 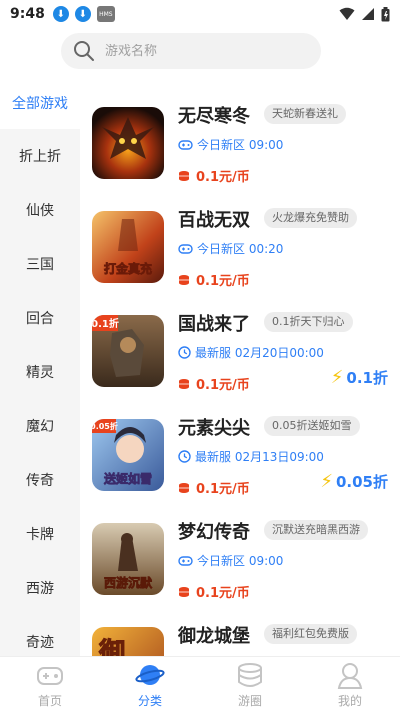 What do you see at coordinates (40, 635) in the screenshot?
I see `sidebar-item-miracle: 奇迹` at bounding box center [40, 635].